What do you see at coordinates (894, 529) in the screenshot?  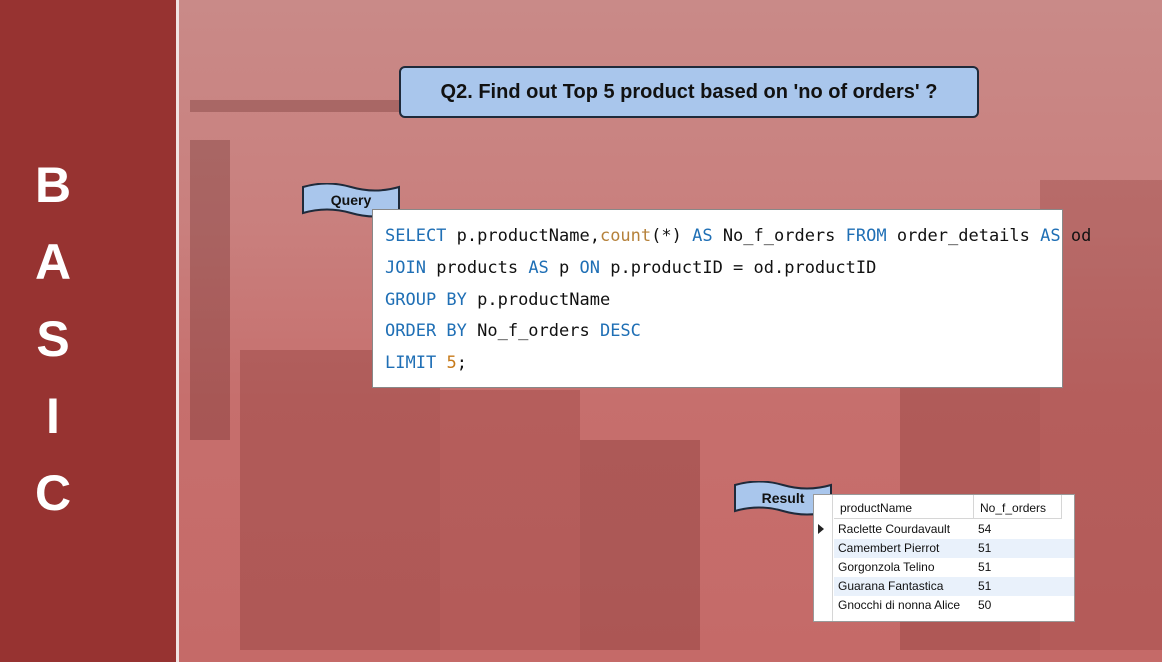 I see `cell-productName: Raclette Courdavault` at bounding box center [894, 529].